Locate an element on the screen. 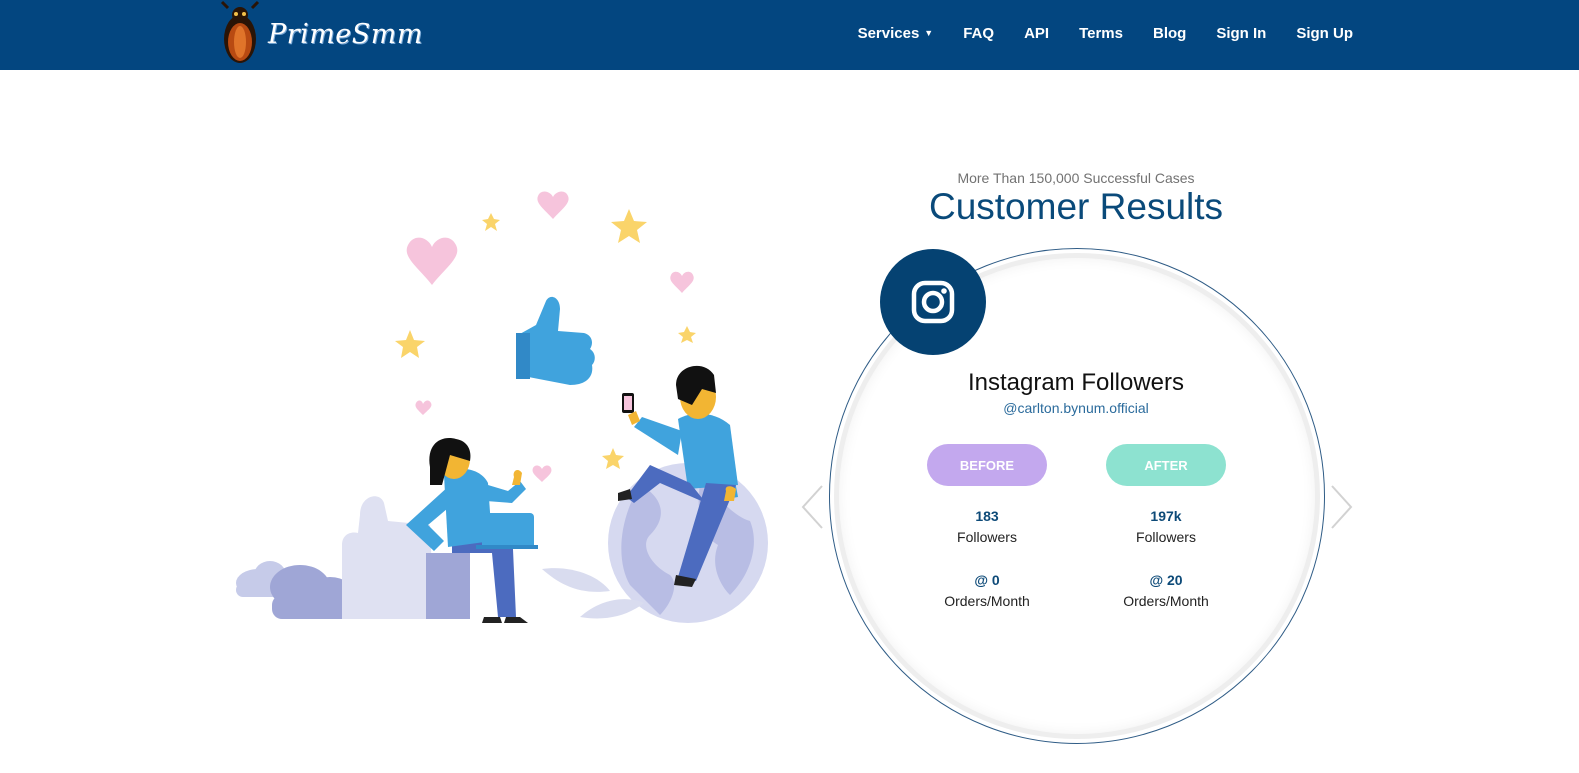  before-followers-value: 183 is located at coordinates (987, 516).